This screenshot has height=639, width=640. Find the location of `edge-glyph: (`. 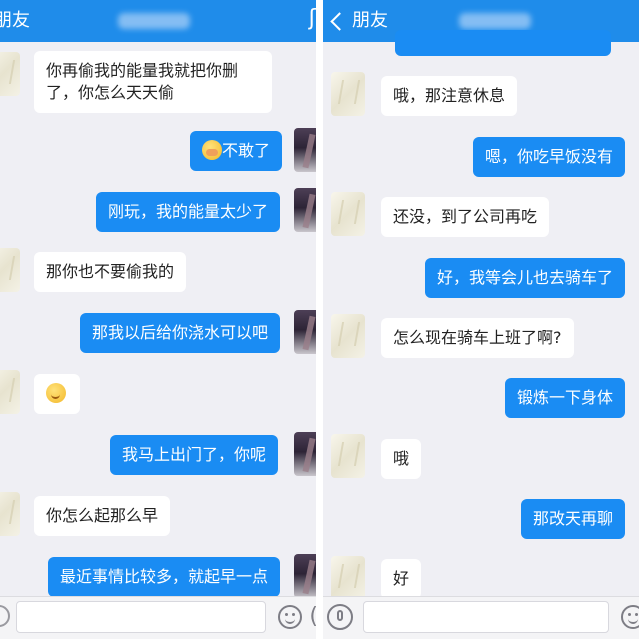

edge-glyph: ( is located at coordinates (312, 617).